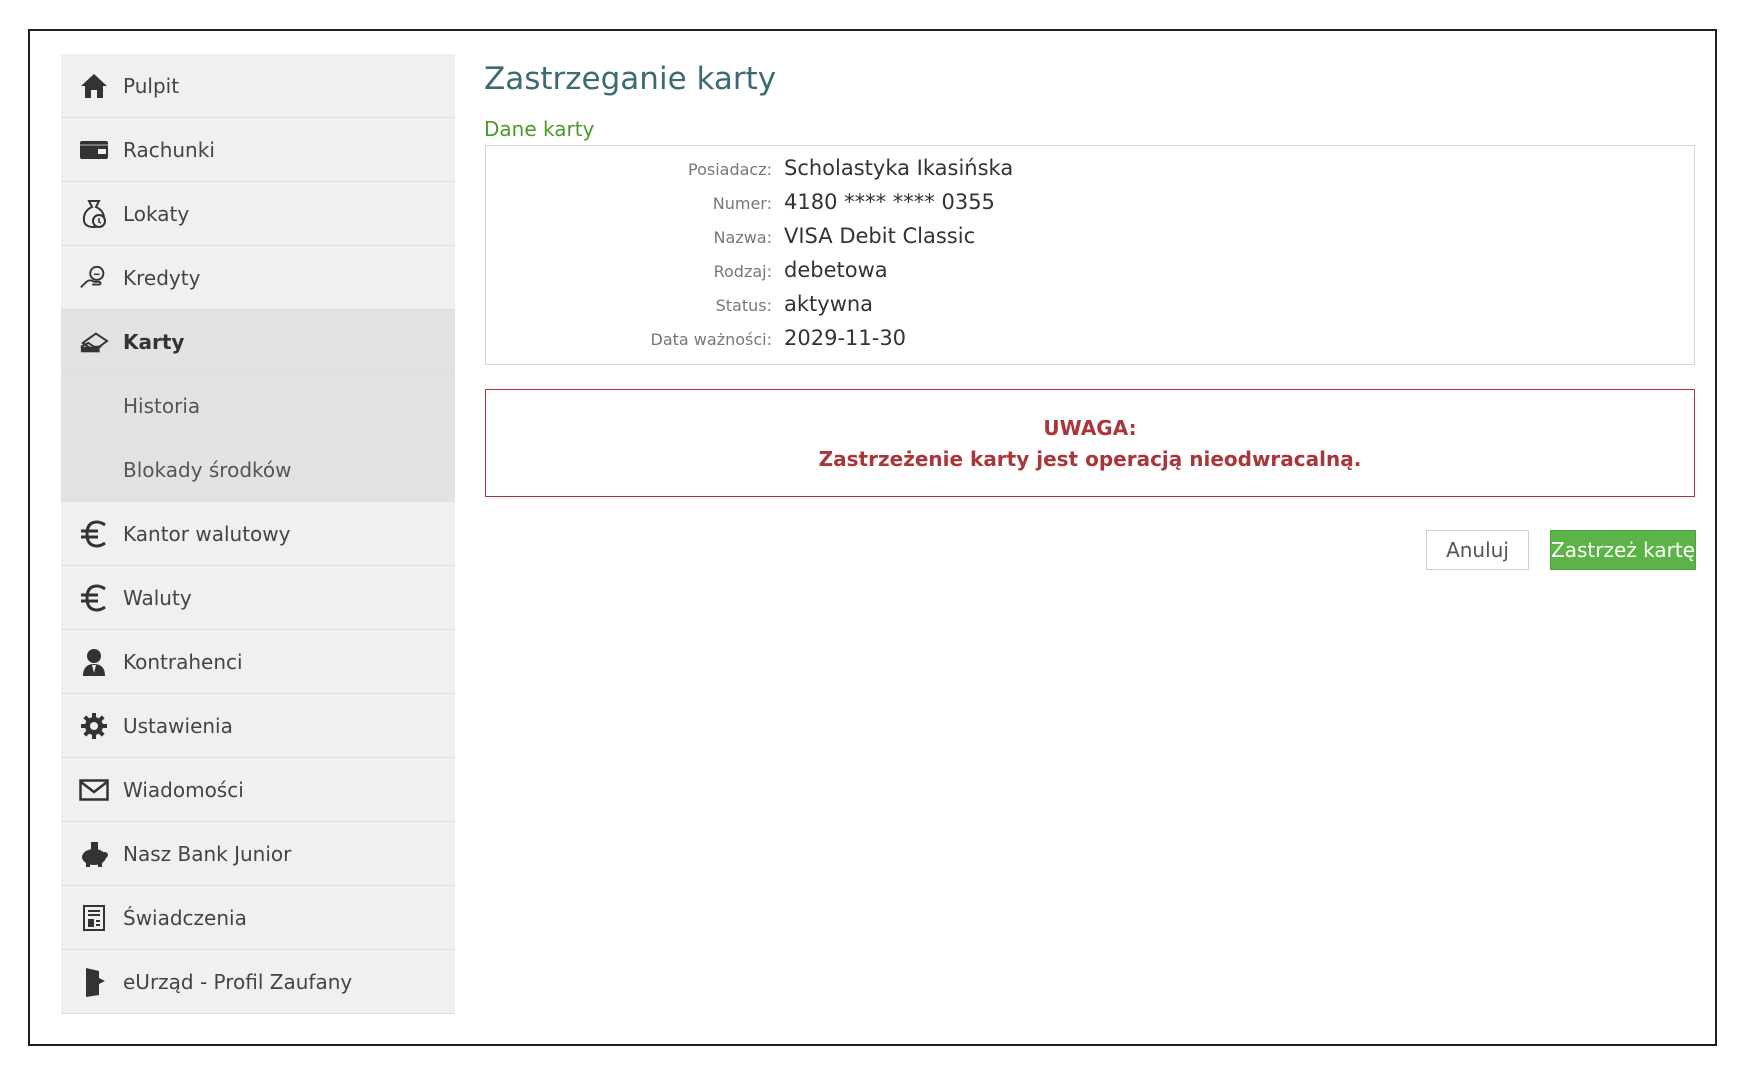  I want to click on field-value: aktywna, so click(829, 304).